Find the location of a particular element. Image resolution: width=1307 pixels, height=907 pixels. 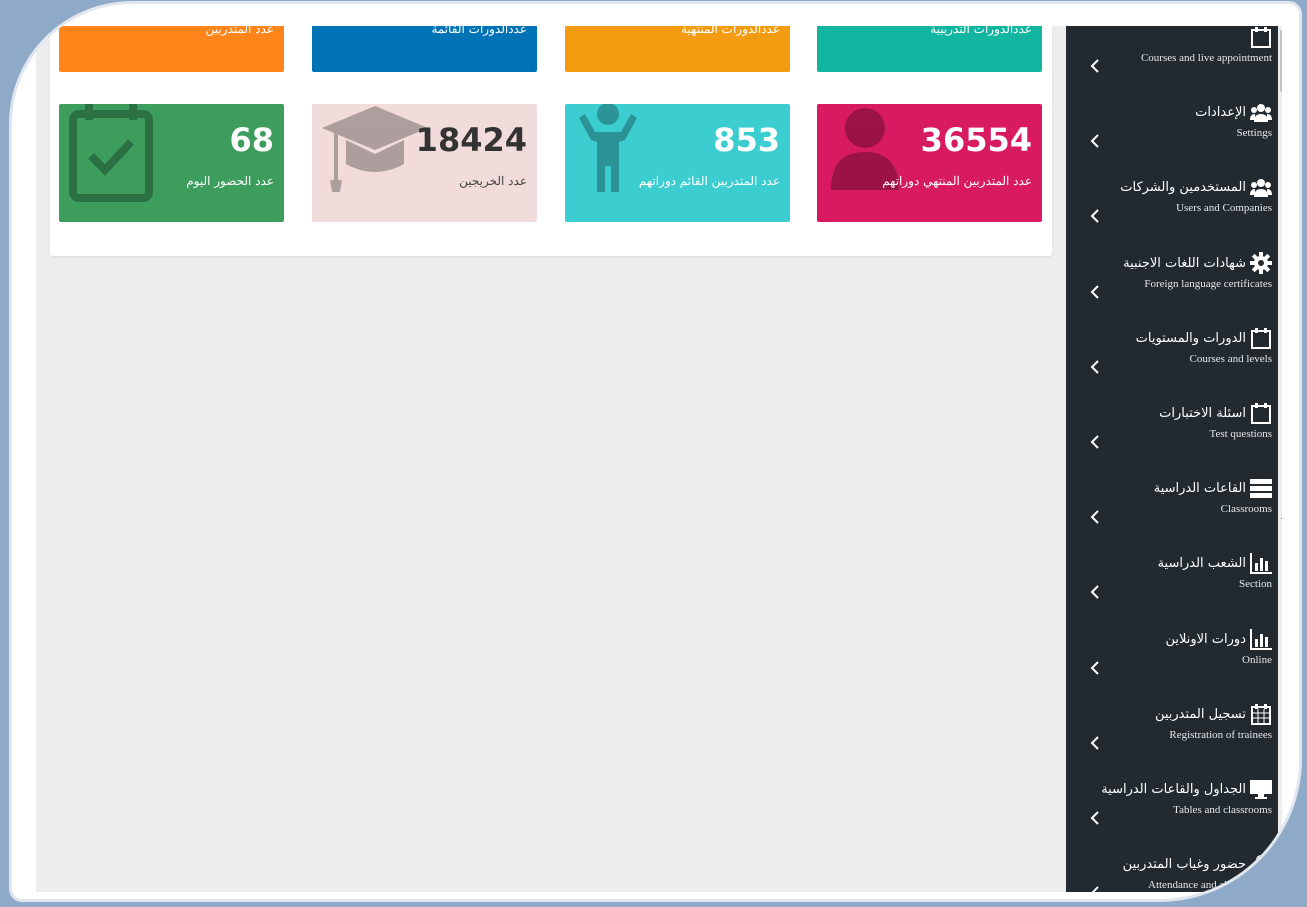

stat-tile-training-courses: عددالدورات التدريبية is located at coordinates (929, 49).